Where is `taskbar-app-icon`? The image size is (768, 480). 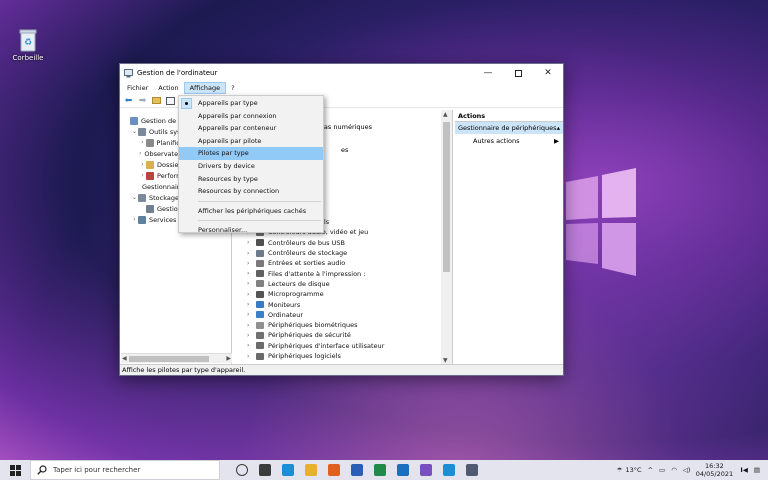 taskbar-app-icon is located at coordinates (264, 470).